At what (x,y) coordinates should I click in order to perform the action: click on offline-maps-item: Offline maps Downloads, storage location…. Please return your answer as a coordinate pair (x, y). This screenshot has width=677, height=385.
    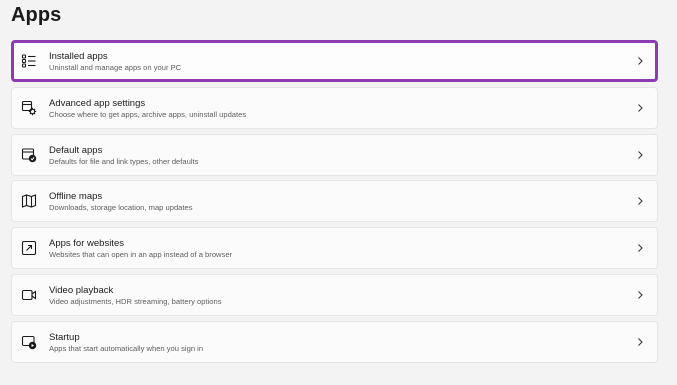
    Looking at the image, I should click on (334, 201).